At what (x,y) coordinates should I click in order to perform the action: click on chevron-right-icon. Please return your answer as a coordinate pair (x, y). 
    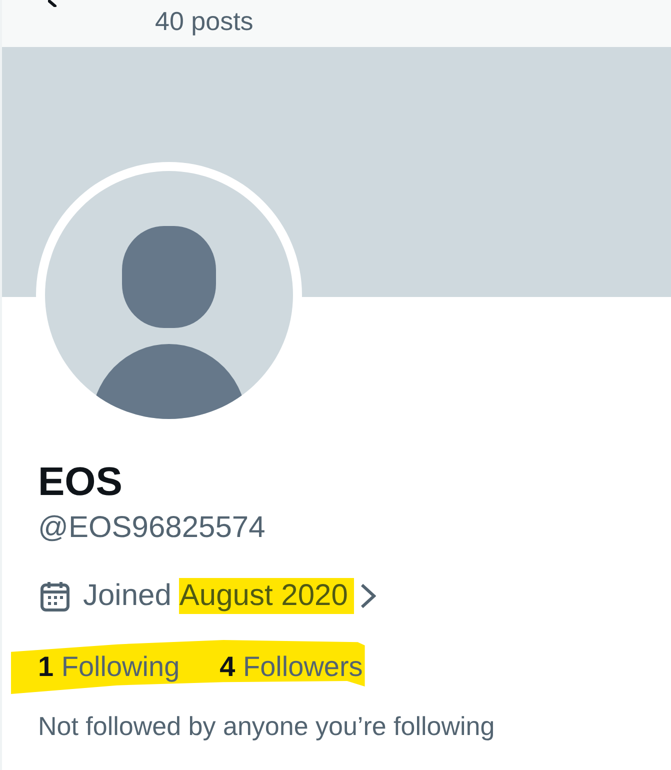
    Looking at the image, I should click on (368, 596).